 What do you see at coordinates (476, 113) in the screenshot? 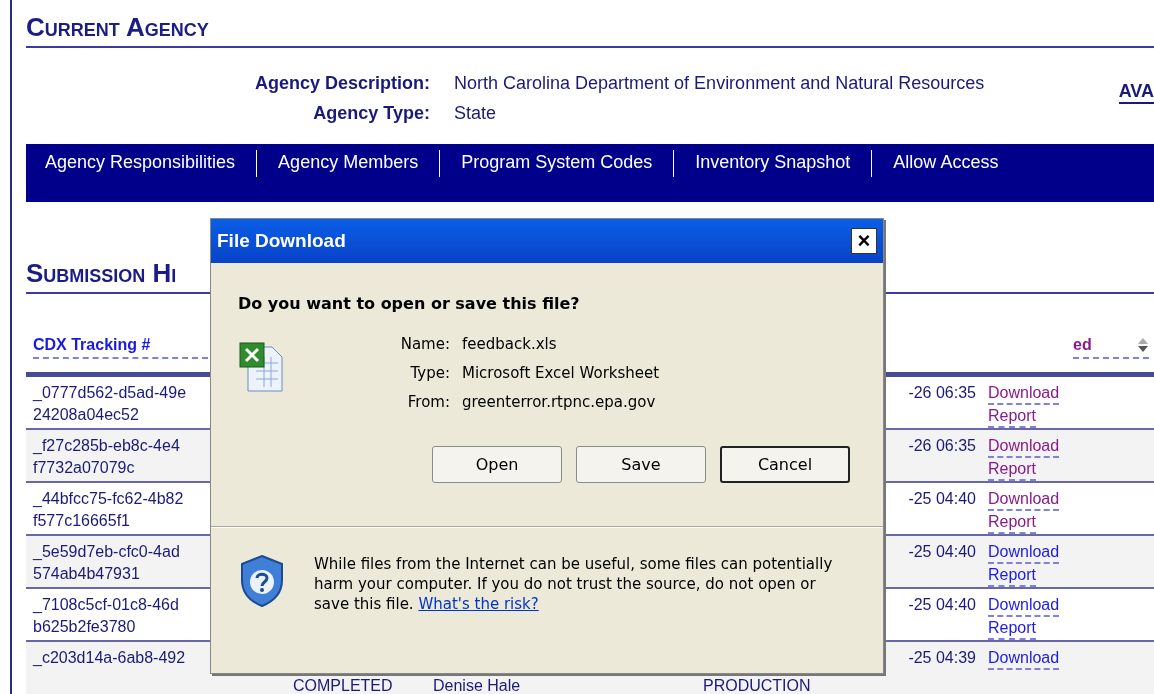
I see `field-value: State` at bounding box center [476, 113].